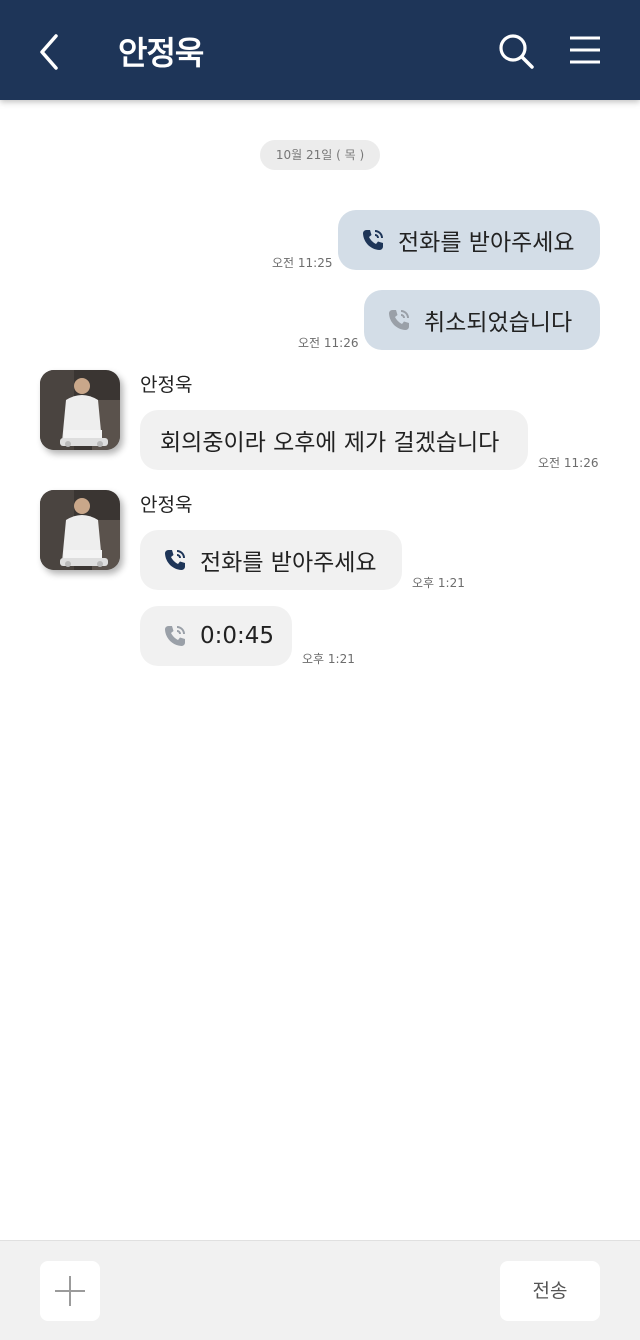 This screenshot has height=1340, width=640. I want to click on call-duration-text: 0:0:45, so click(237, 636).